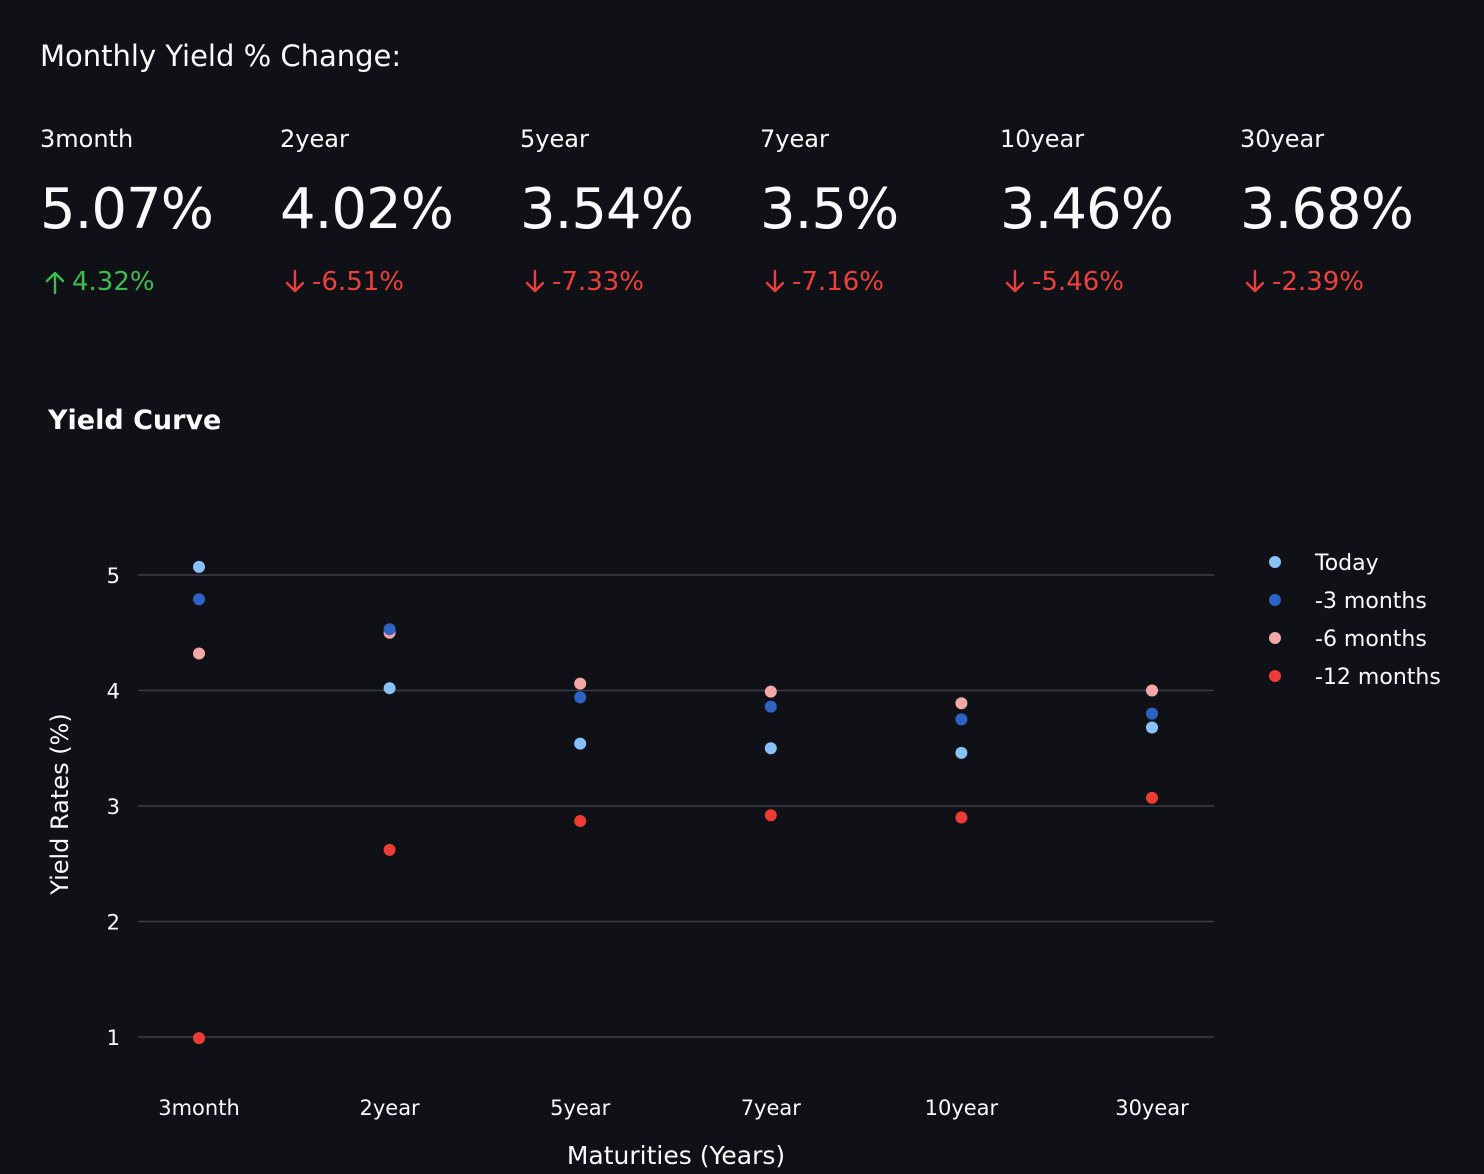 The width and height of the screenshot is (1484, 1174). Describe the element at coordinates (554, 139) in the screenshot. I see `metric-label: 5year` at that location.